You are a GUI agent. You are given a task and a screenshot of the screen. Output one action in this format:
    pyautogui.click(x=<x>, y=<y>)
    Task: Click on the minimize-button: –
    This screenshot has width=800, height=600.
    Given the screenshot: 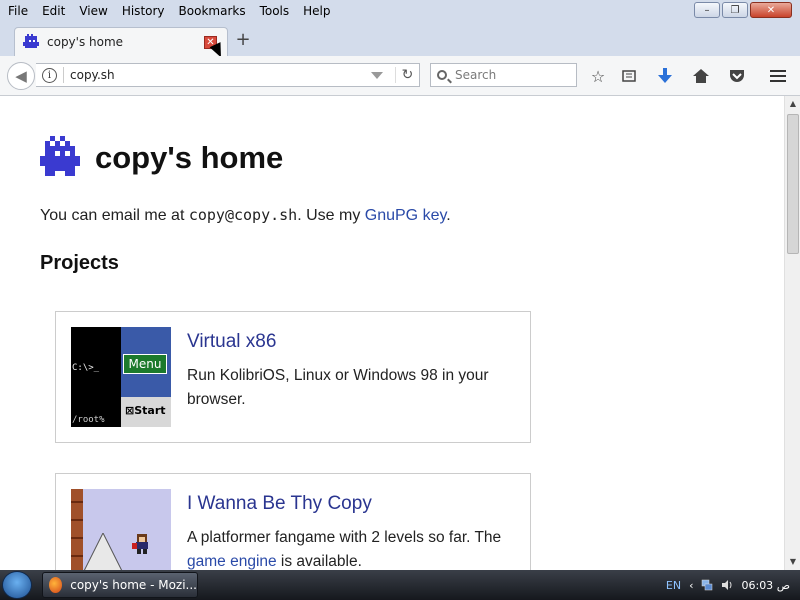 What is the action you would take?
    pyautogui.click(x=707, y=10)
    